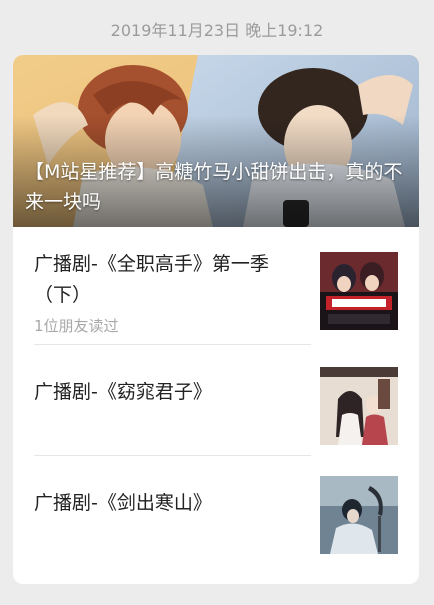 The width and height of the screenshot is (434, 605). Describe the element at coordinates (151, 279) in the screenshot. I see `article-title: 广播剧-《全职高手》第一季（下）` at that location.